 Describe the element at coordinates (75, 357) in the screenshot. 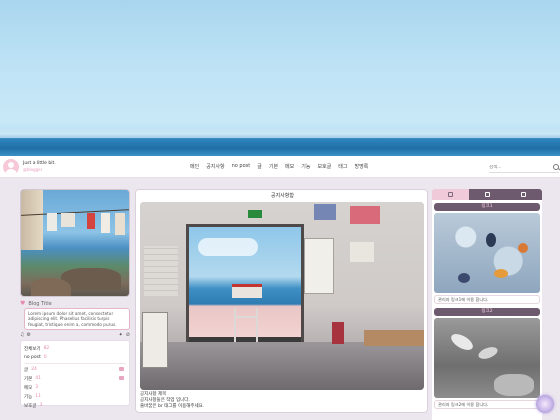

I see `category-item-no-post: no post 0` at that location.